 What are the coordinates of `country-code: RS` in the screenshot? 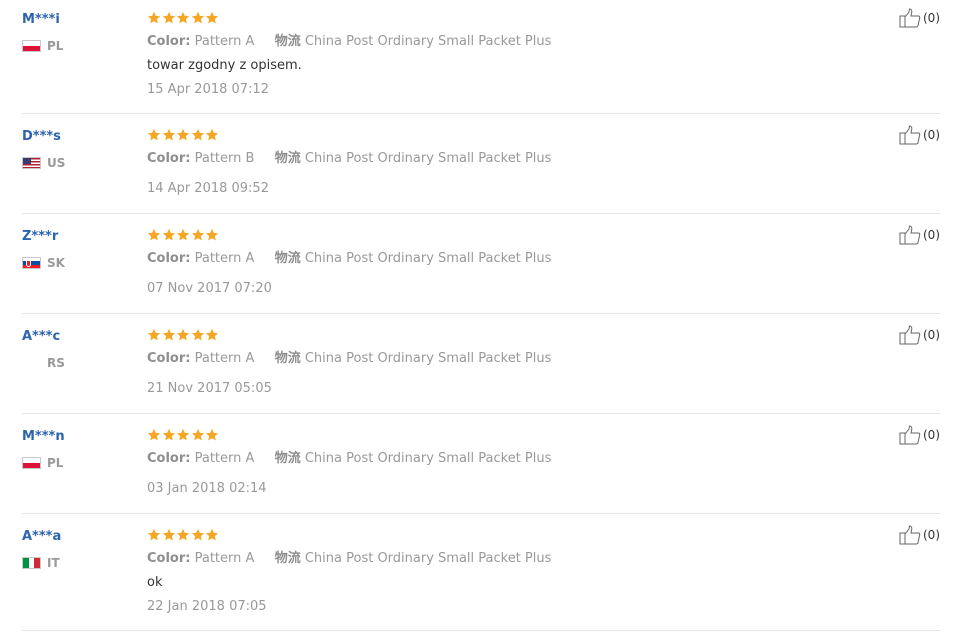 It's located at (56, 363).